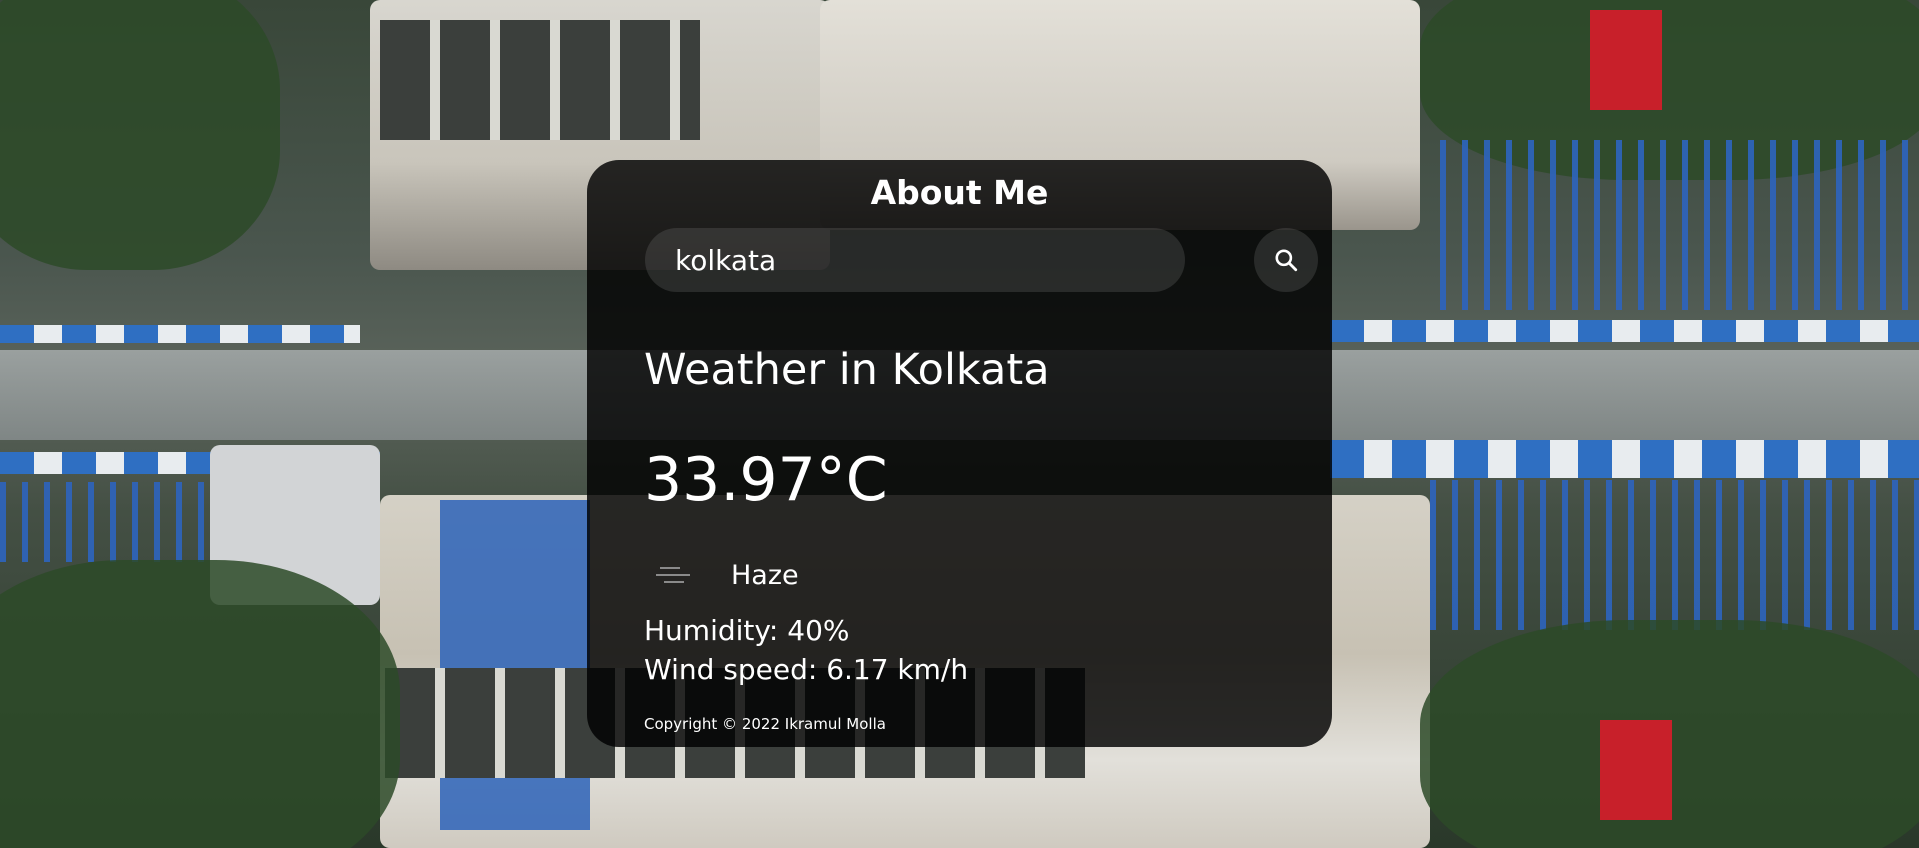 This screenshot has width=1919, height=848. Describe the element at coordinates (674, 575) in the screenshot. I see `haze-icon` at that location.